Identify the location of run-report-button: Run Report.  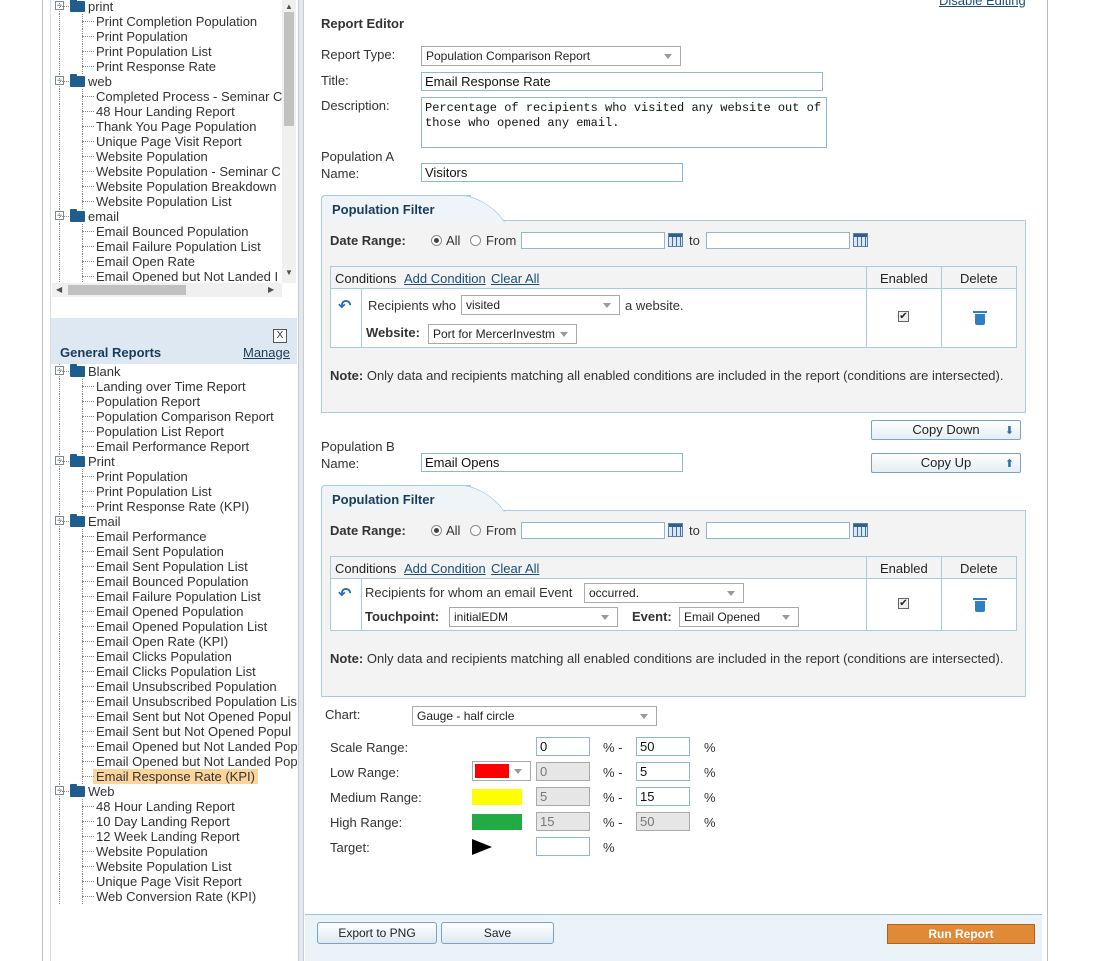
(961, 934).